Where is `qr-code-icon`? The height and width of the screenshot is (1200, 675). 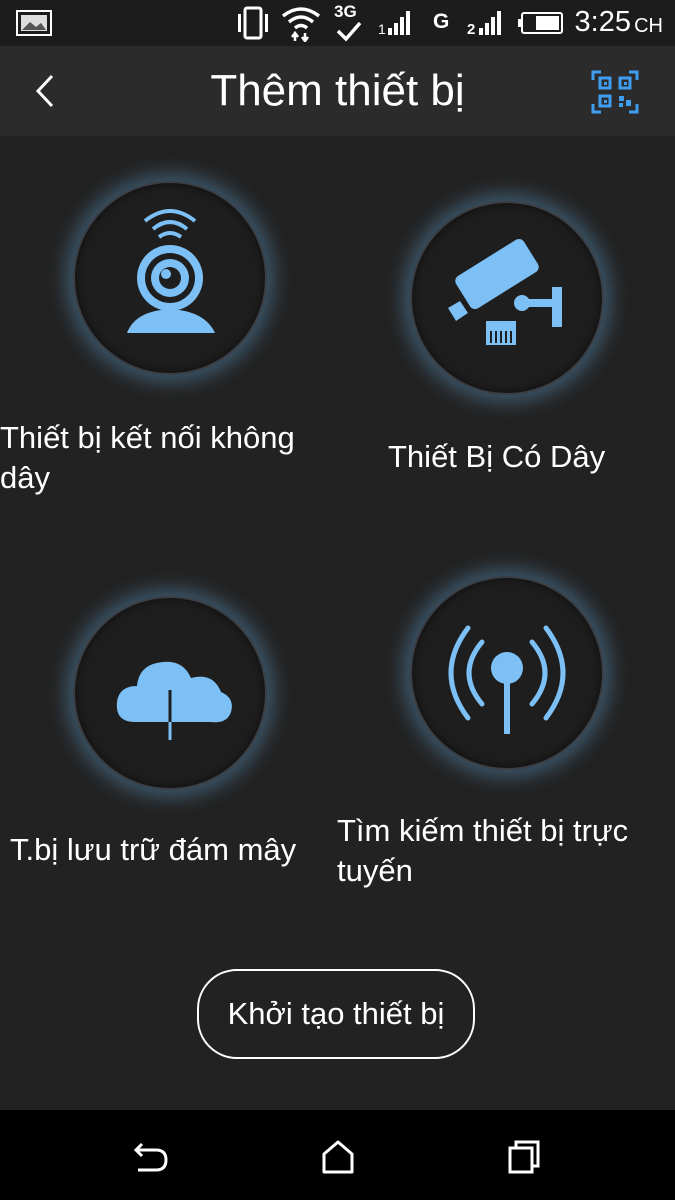
qr-code-icon is located at coordinates (615, 92).